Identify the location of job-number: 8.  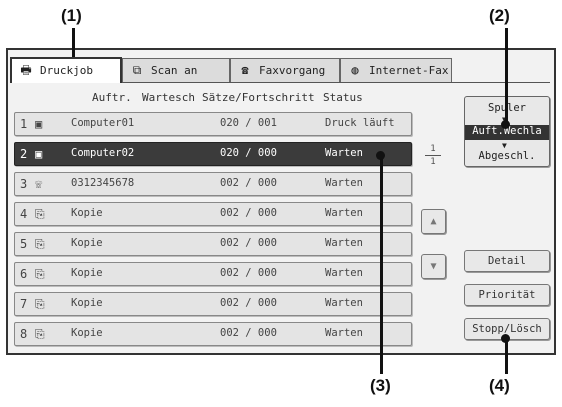
(24, 334).